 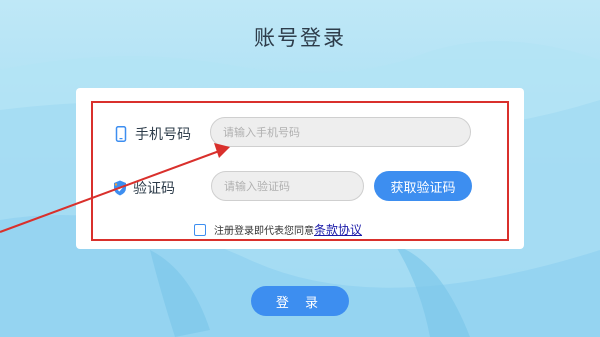 What do you see at coordinates (300, 38) in the screenshot?
I see `page-title: 账号登录` at bounding box center [300, 38].